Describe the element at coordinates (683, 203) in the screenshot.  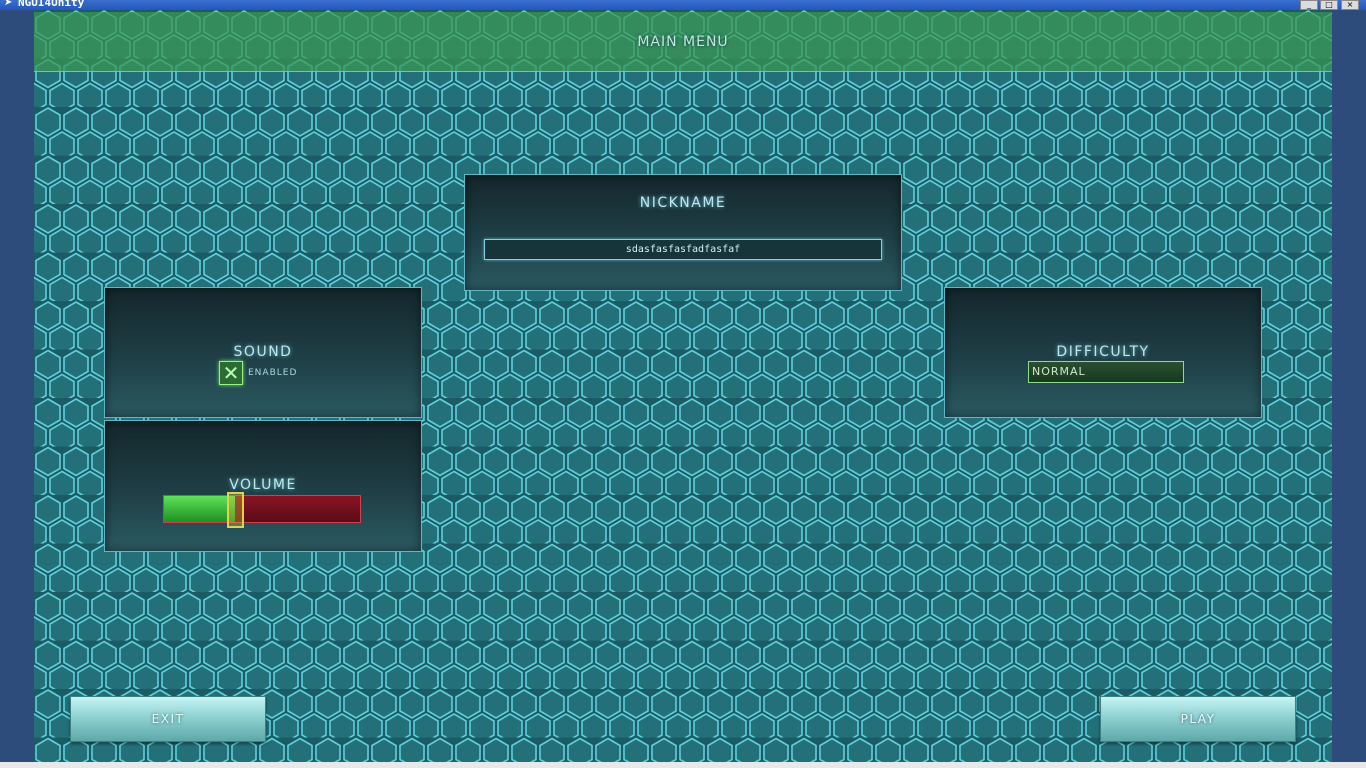
I see `nickname-label: NICKNAME` at that location.